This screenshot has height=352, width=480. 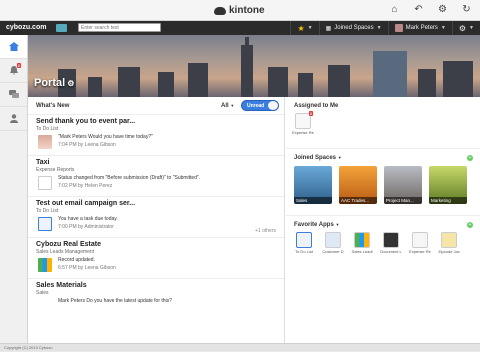 What do you see at coordinates (95, 186) in the screenshot?
I see `feed-item-author: by Helen Perez` at bounding box center [95, 186].